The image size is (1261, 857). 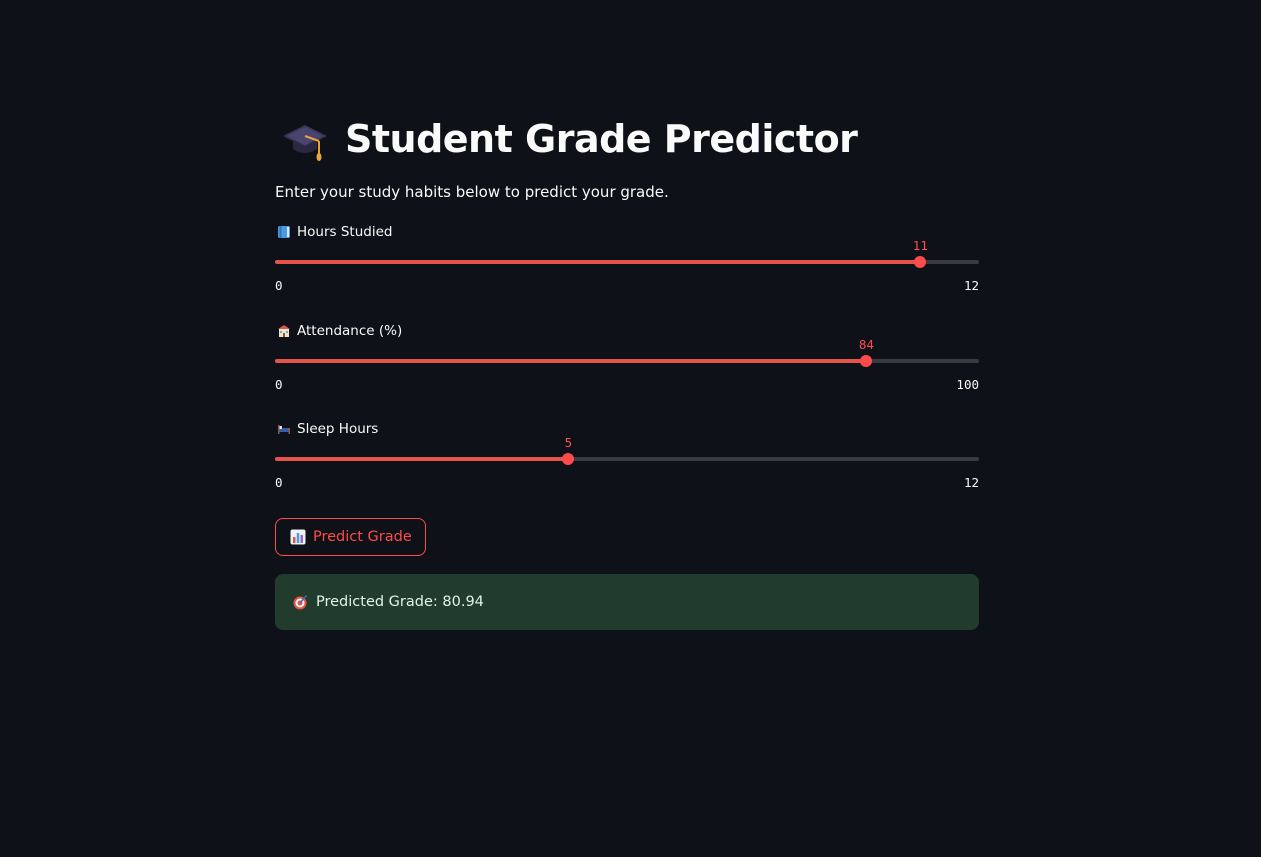 What do you see at coordinates (362, 537) in the screenshot?
I see `predict-button-label: Predict Grade` at bounding box center [362, 537].